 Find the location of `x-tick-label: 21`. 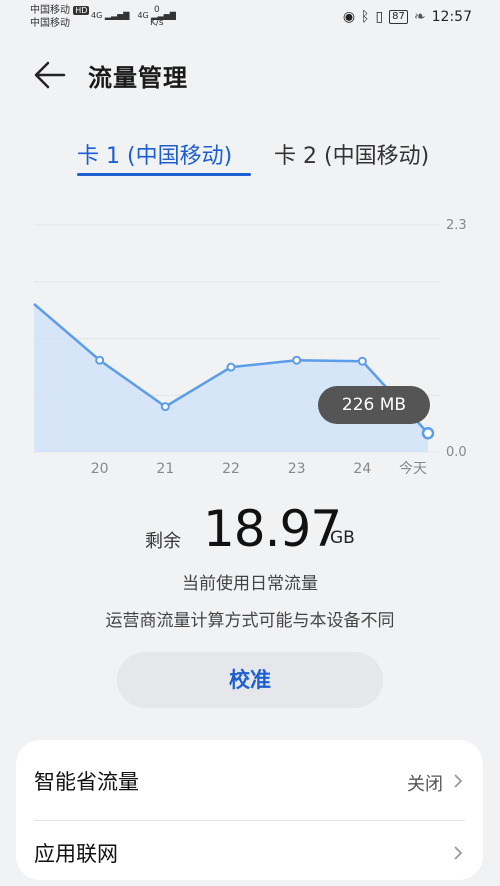

x-tick-label: 21 is located at coordinates (165, 469).